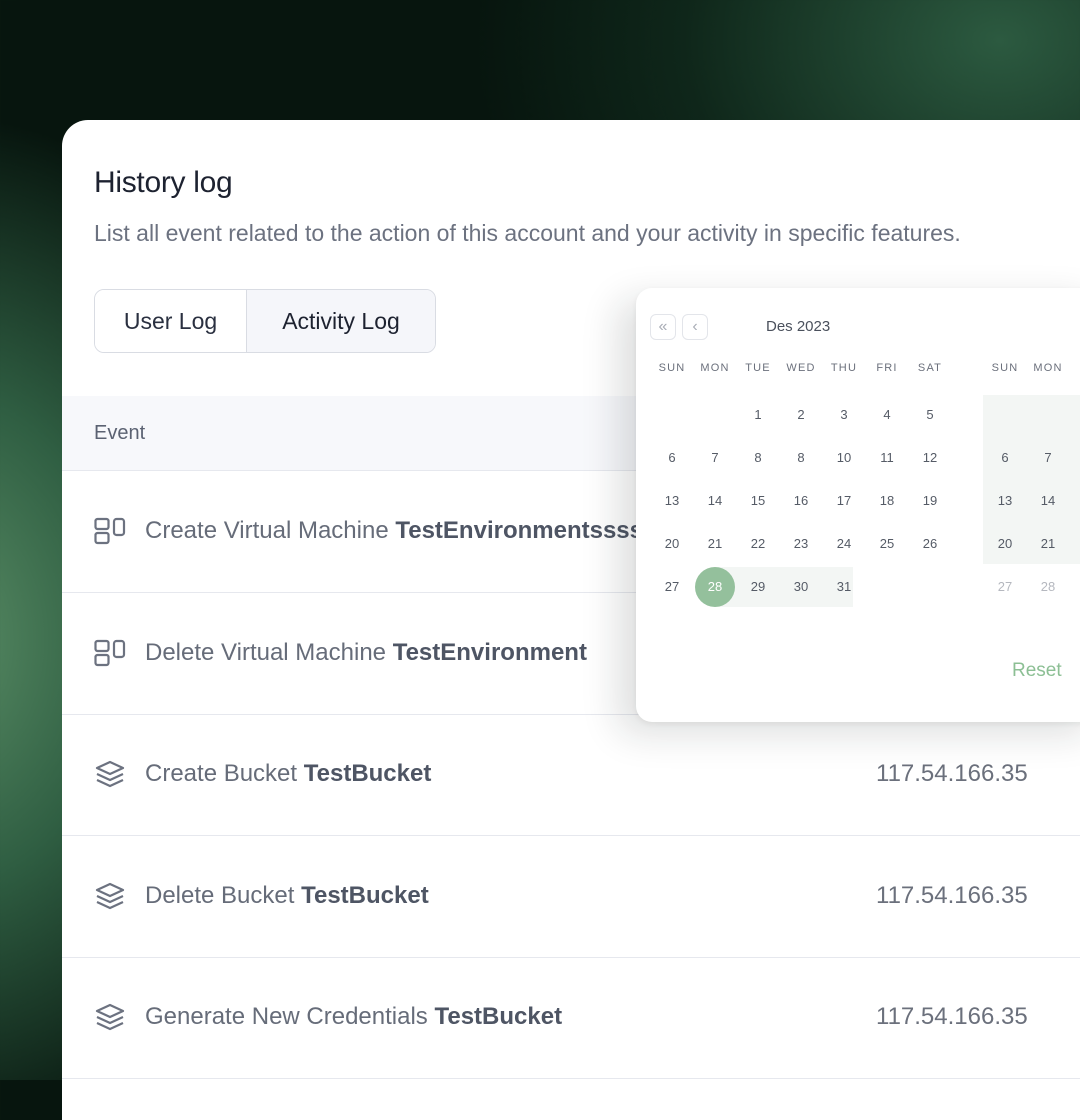 This screenshot has width=1080, height=1120. I want to click on calendar-day: 17, so click(844, 501).